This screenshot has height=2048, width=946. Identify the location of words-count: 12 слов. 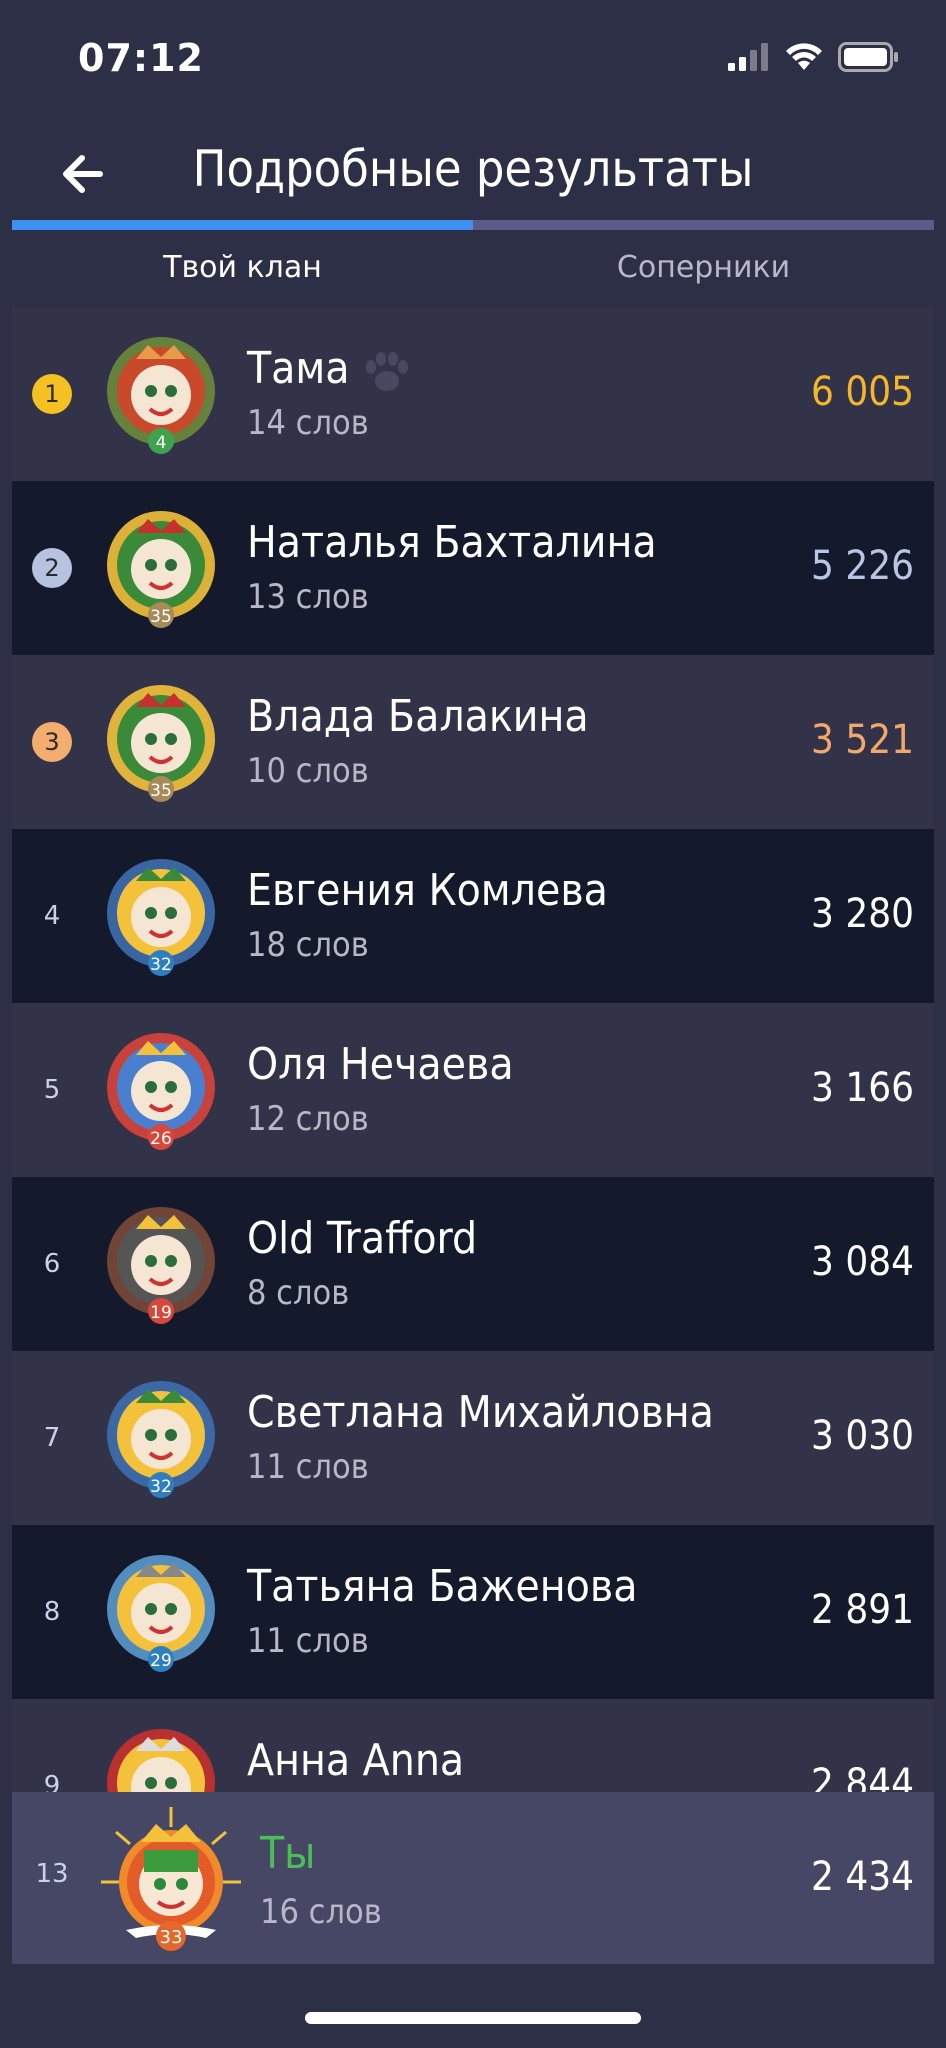
(308, 1119).